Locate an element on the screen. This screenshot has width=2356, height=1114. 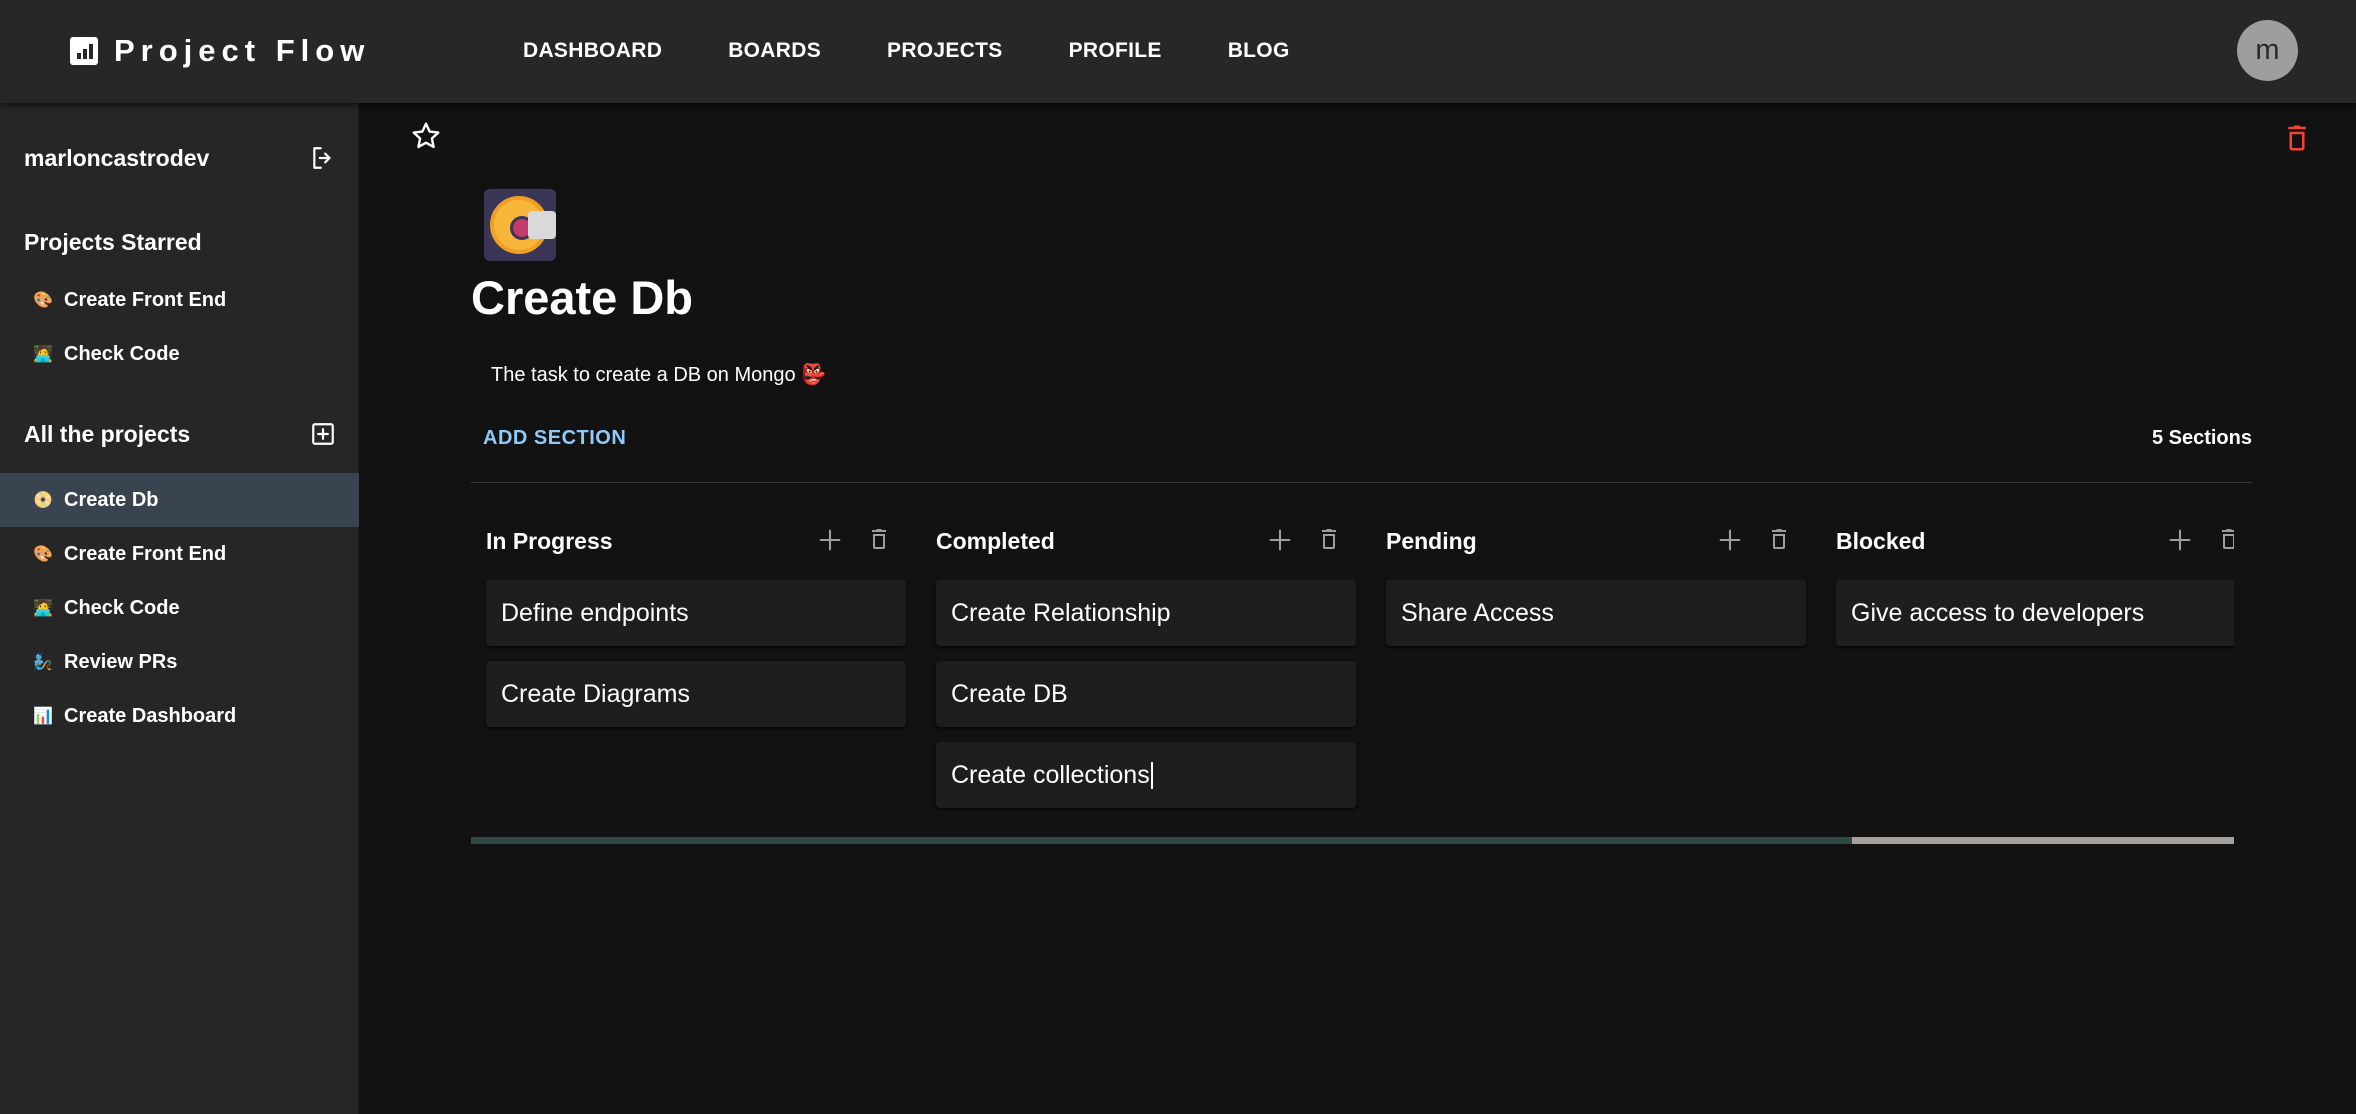
sidebar-starred-check-code: 🧑‍💻 Check Code is located at coordinates (179, 354).